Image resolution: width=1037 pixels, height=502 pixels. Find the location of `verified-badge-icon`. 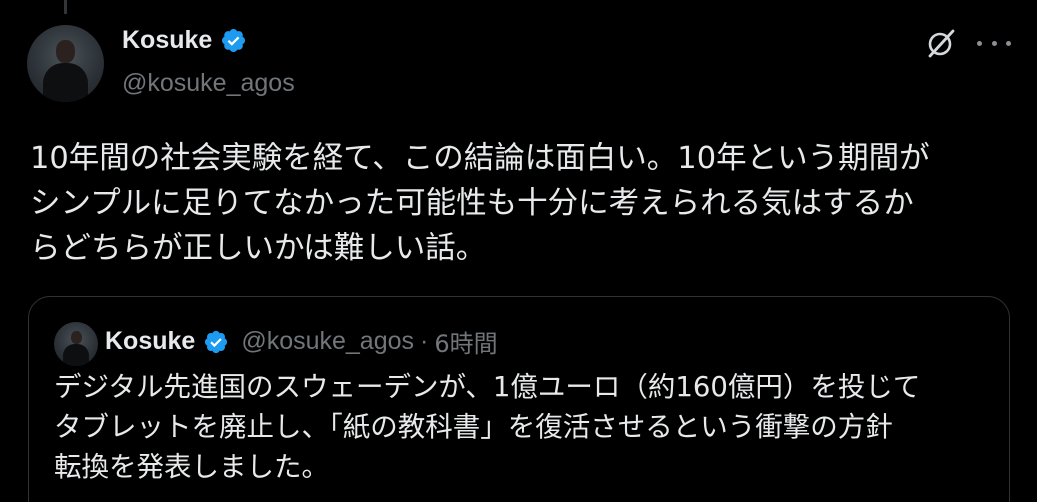

verified-badge-icon is located at coordinates (234, 40).